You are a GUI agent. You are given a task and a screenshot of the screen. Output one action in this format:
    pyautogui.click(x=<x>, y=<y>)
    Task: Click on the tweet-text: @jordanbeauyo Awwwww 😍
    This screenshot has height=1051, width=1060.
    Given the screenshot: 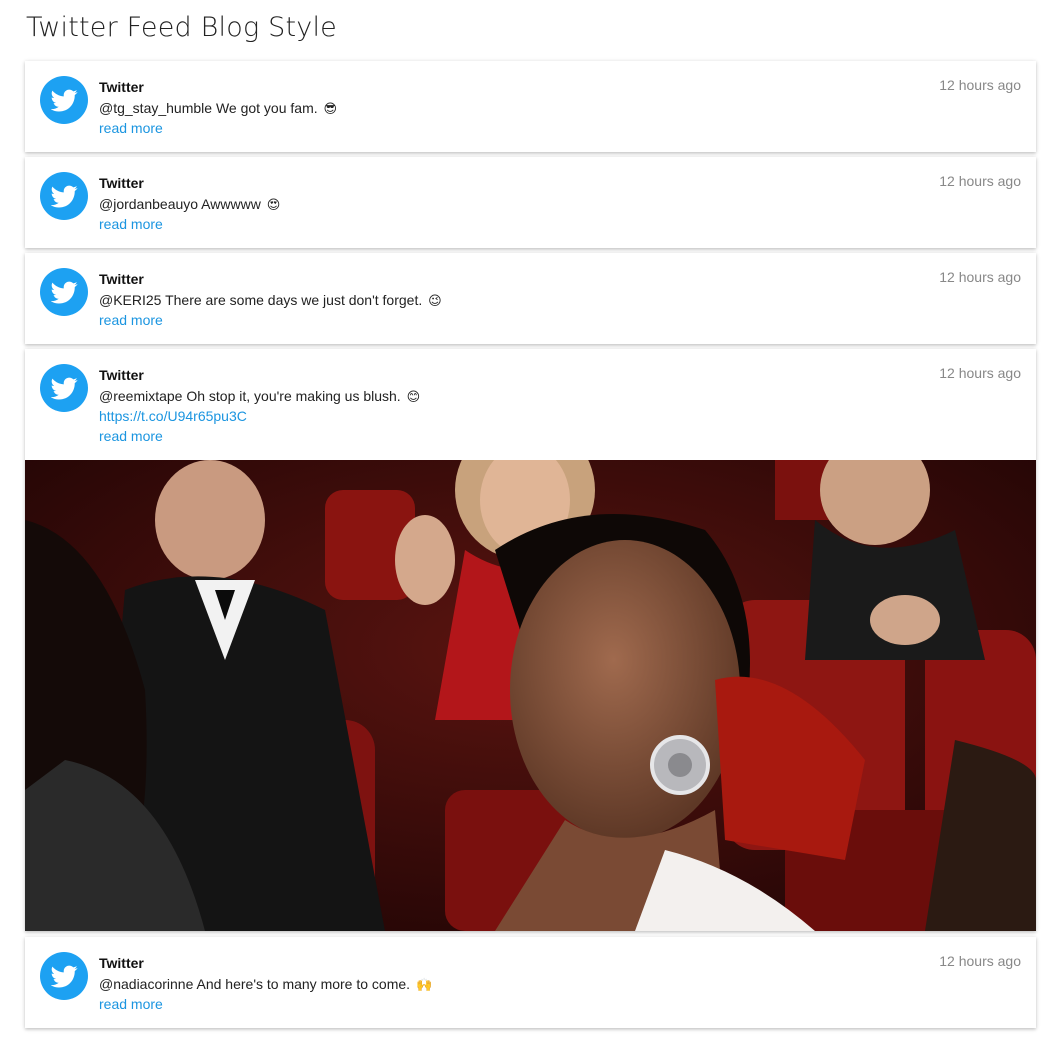 What is the action you would take?
    pyautogui.click(x=190, y=204)
    